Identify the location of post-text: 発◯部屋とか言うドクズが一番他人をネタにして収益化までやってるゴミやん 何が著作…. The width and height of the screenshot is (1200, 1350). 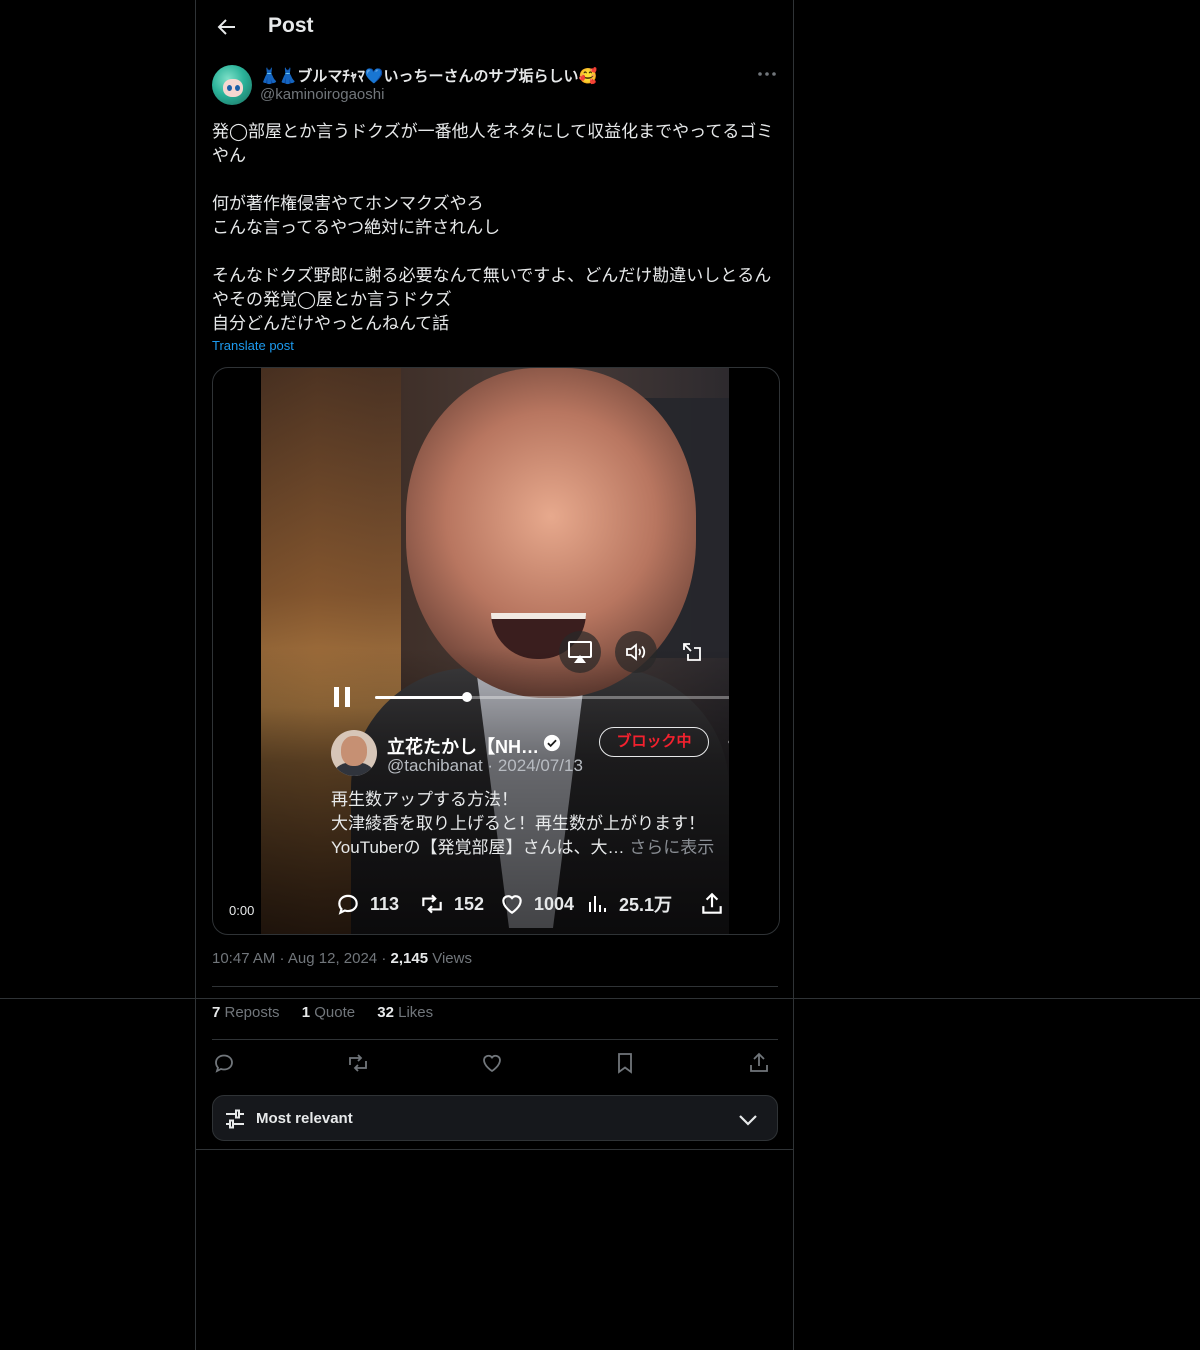
(493, 227).